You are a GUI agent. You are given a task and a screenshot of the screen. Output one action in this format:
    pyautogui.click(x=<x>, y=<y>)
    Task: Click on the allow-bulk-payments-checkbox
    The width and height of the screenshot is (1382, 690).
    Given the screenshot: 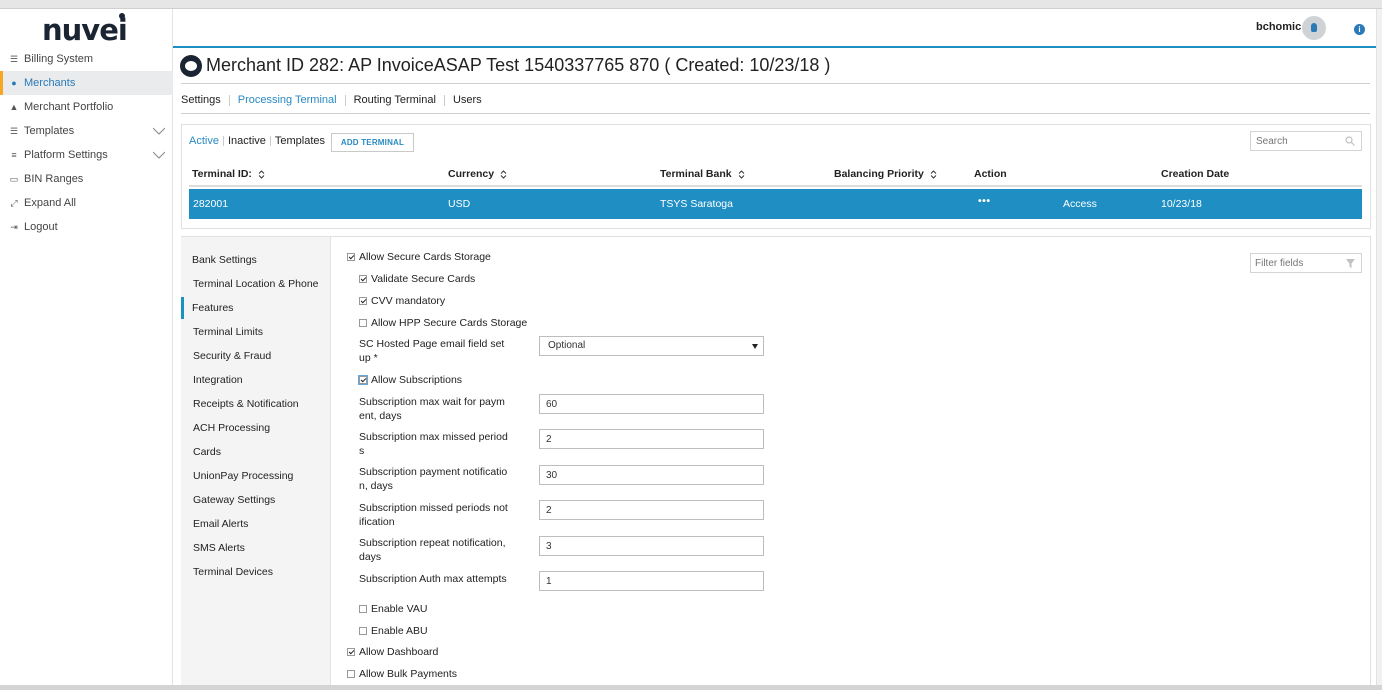 What is the action you would take?
    pyautogui.click(x=351, y=674)
    